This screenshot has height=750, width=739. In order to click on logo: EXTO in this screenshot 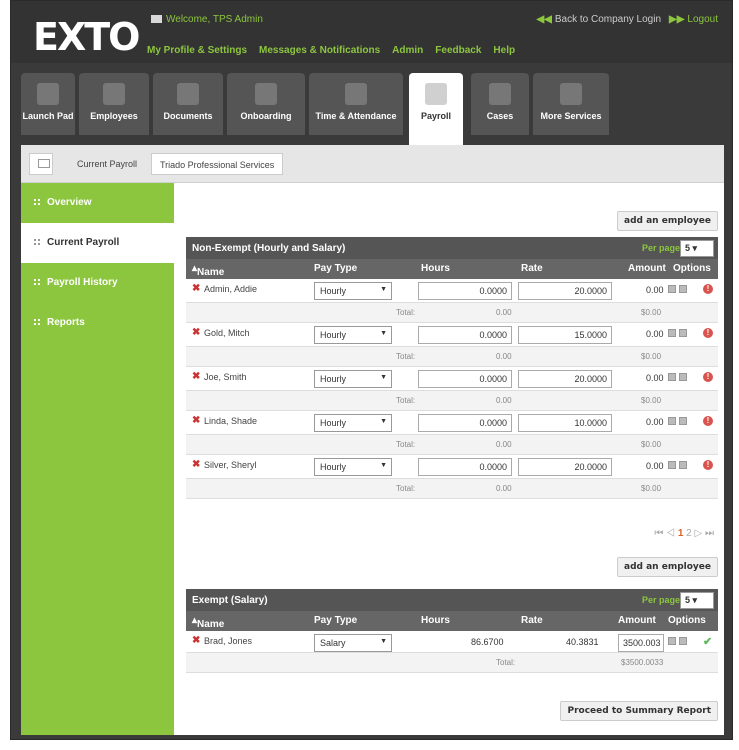, I will do `click(86, 37)`.